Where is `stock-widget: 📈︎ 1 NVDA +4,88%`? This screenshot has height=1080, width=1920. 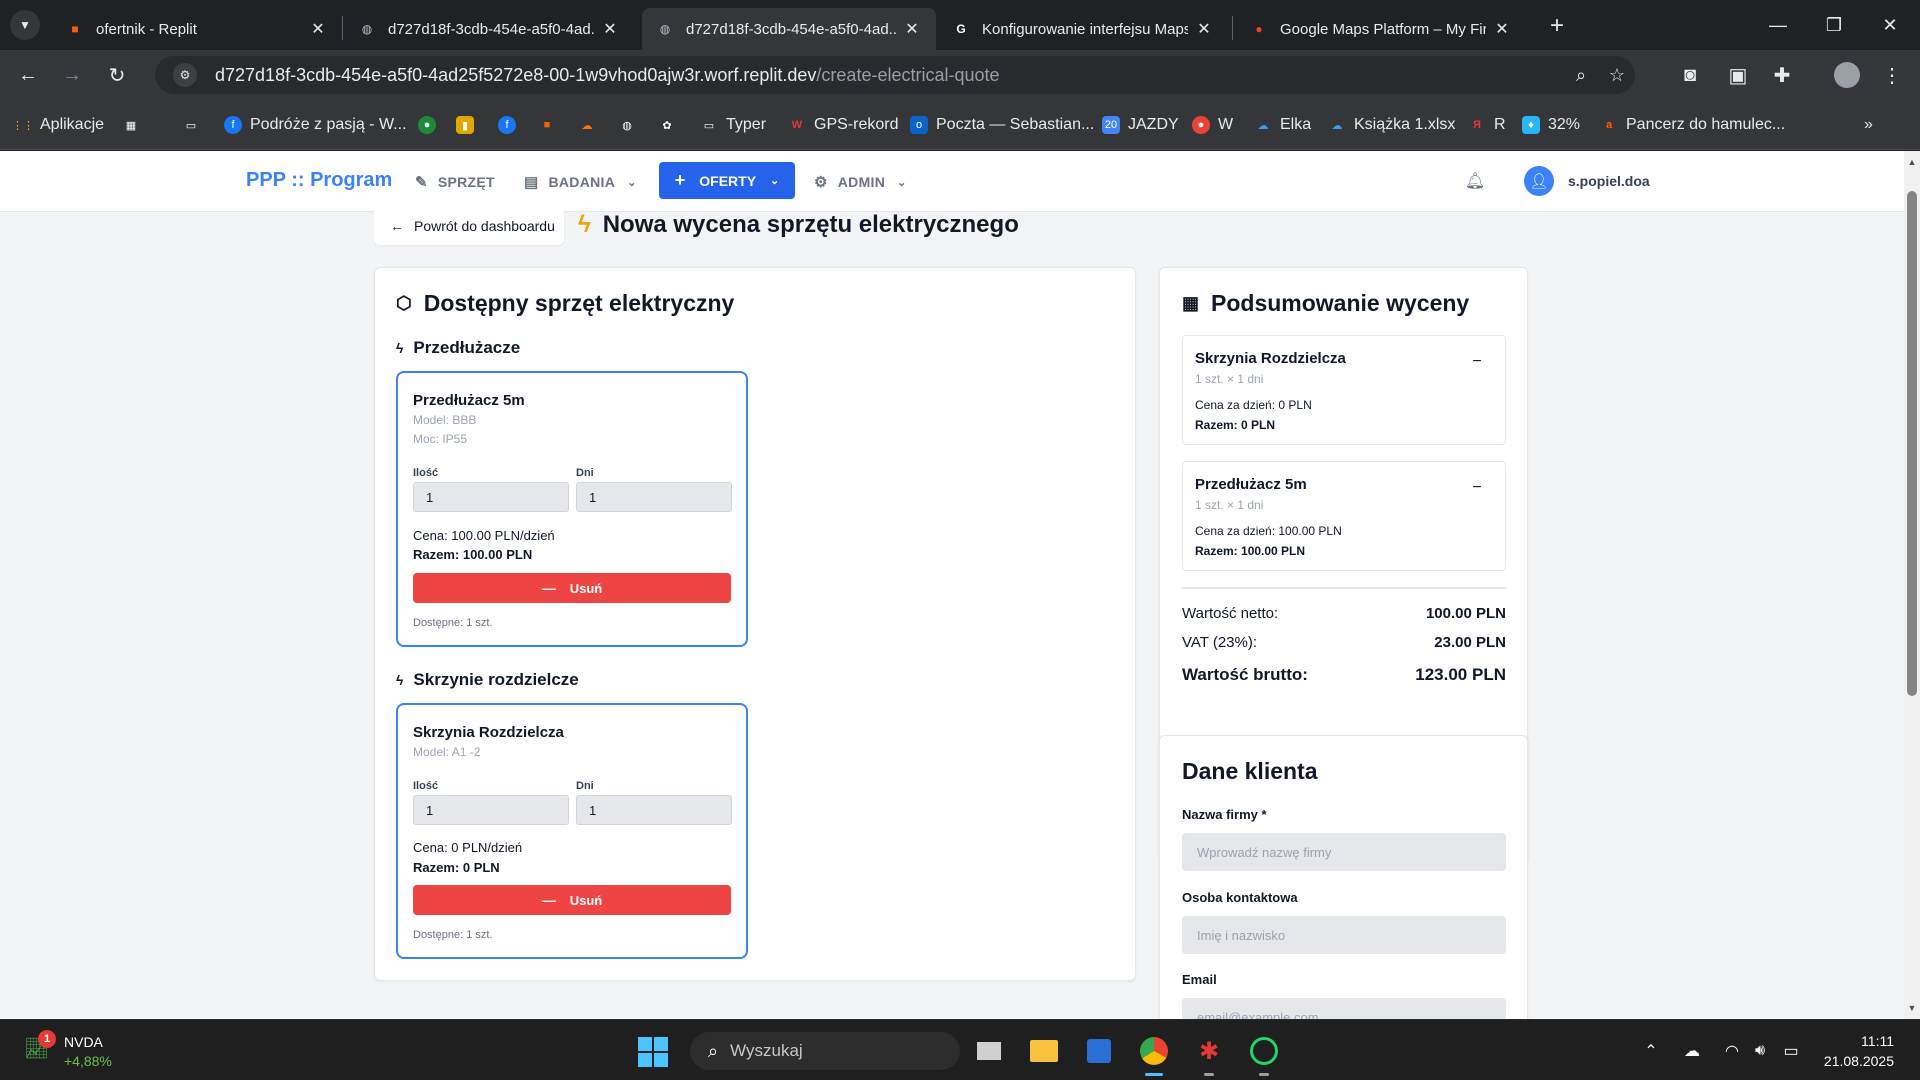
stock-widget: 📈︎ 1 NVDA +4,88% is located at coordinates (84, 1051).